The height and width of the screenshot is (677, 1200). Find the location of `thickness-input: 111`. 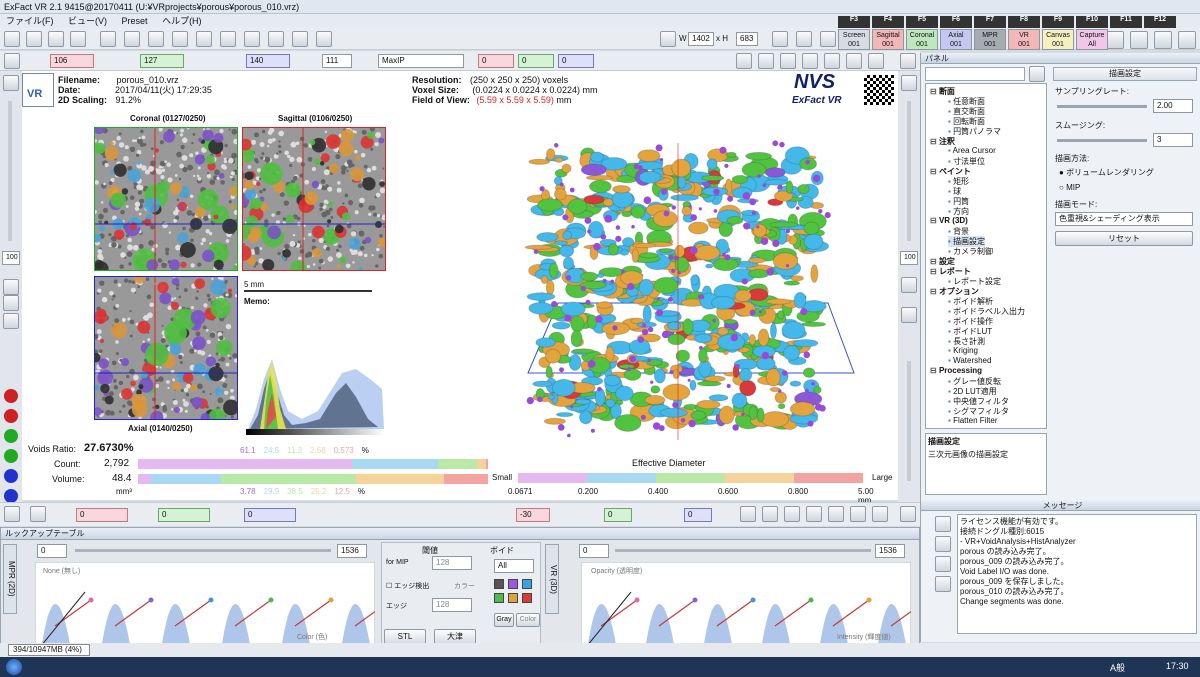

thickness-input: 111 is located at coordinates (337, 61).